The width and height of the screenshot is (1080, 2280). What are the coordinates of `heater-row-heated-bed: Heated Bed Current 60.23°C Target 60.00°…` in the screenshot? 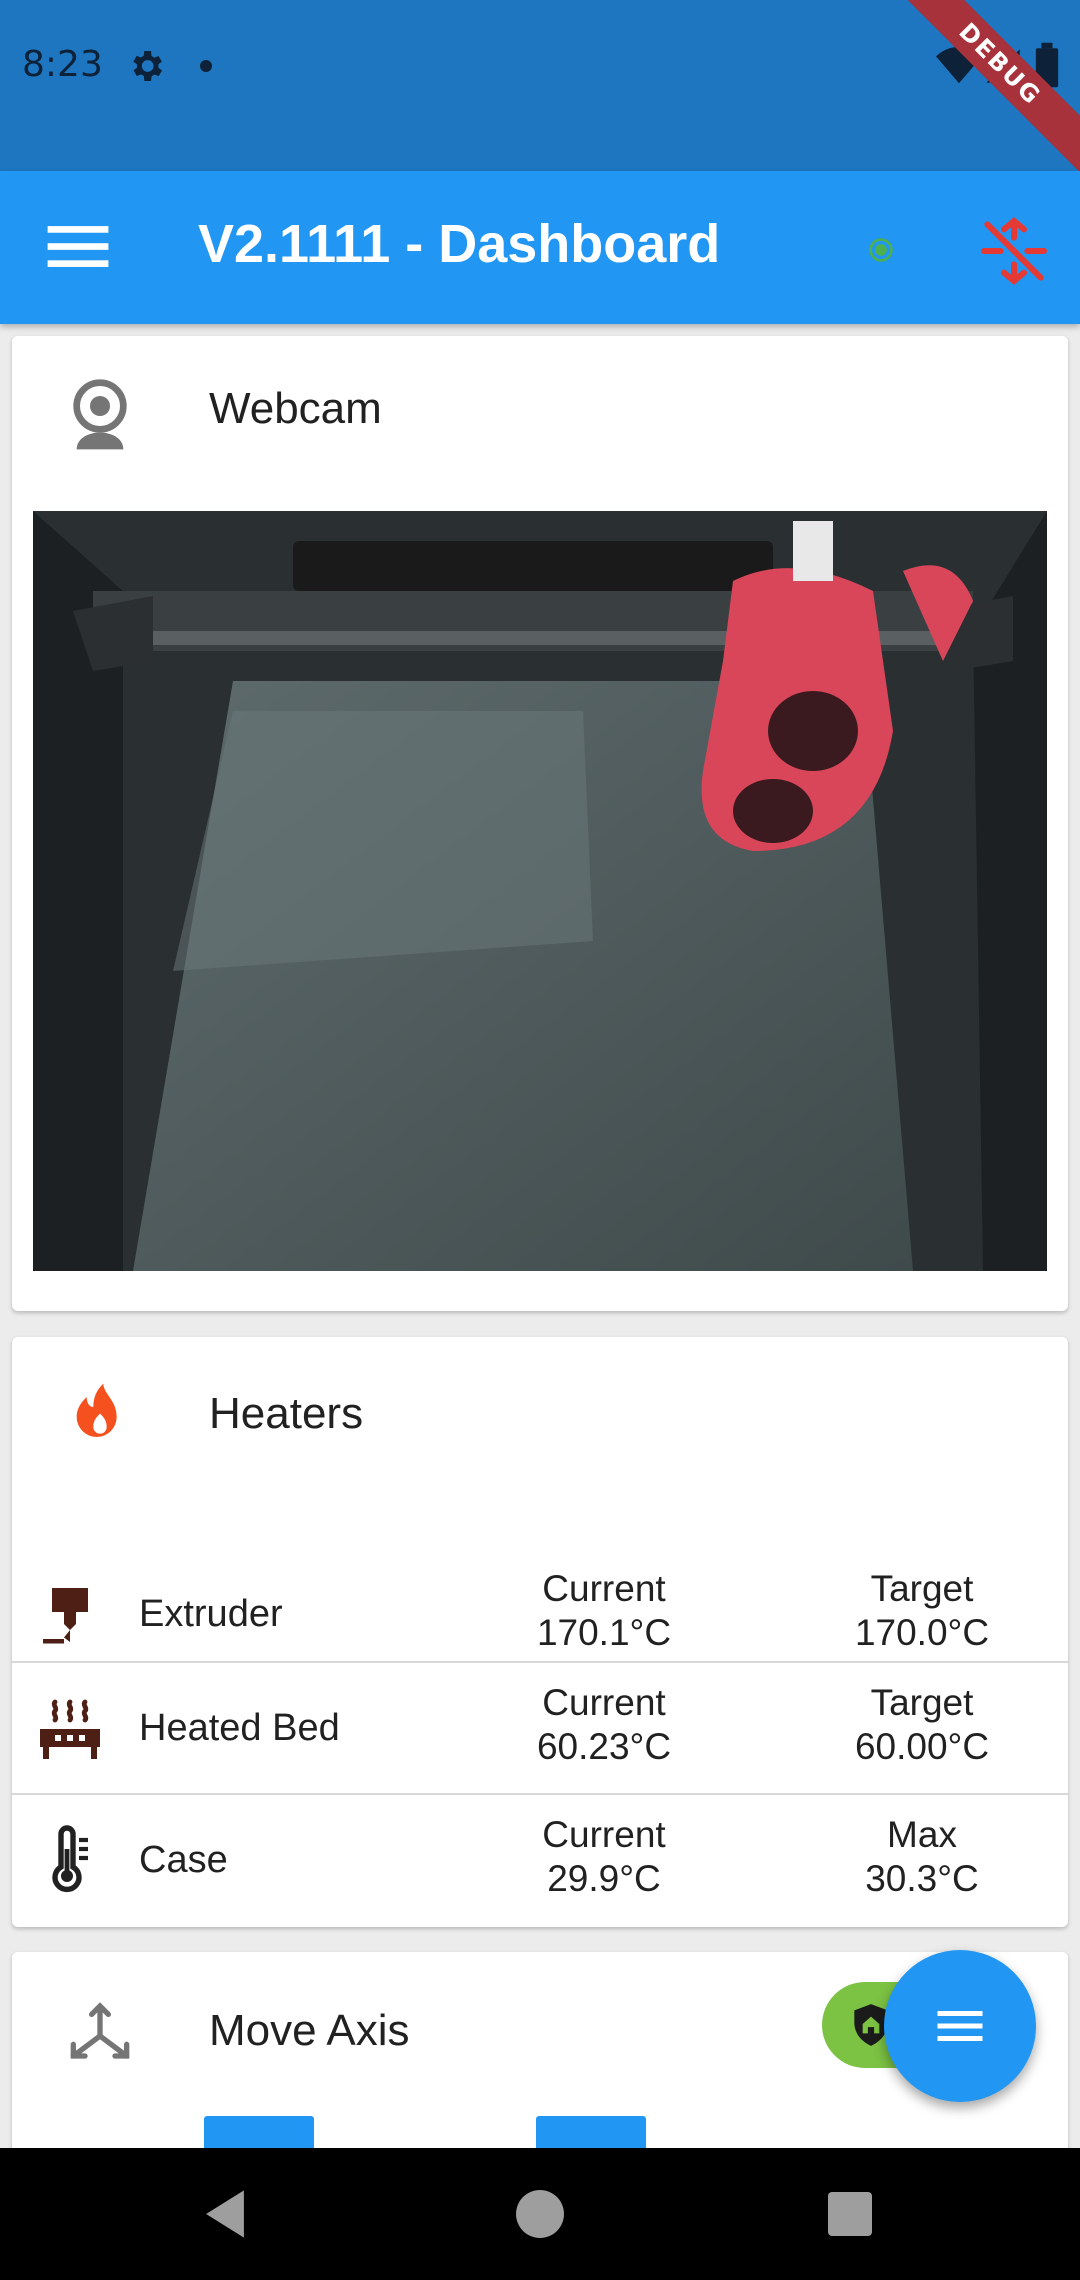 It's located at (540, 1727).